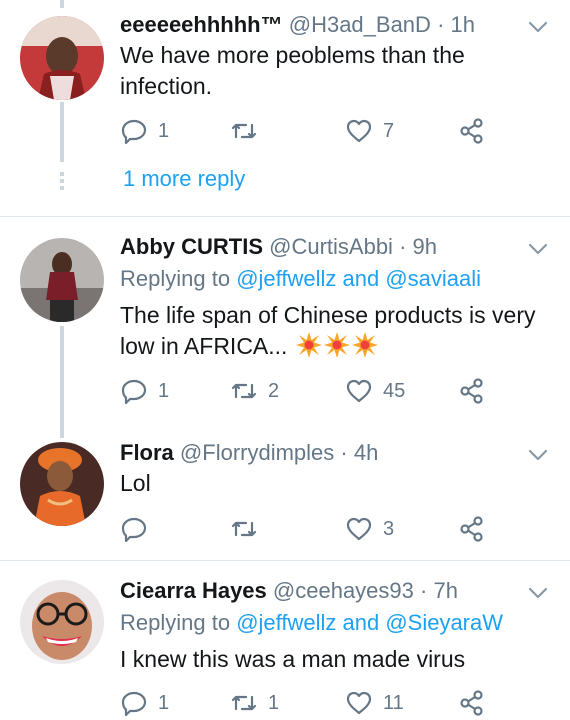 The height and width of the screenshot is (720, 570). What do you see at coordinates (359, 452) in the screenshot?
I see `timestamp: · 4h` at bounding box center [359, 452].